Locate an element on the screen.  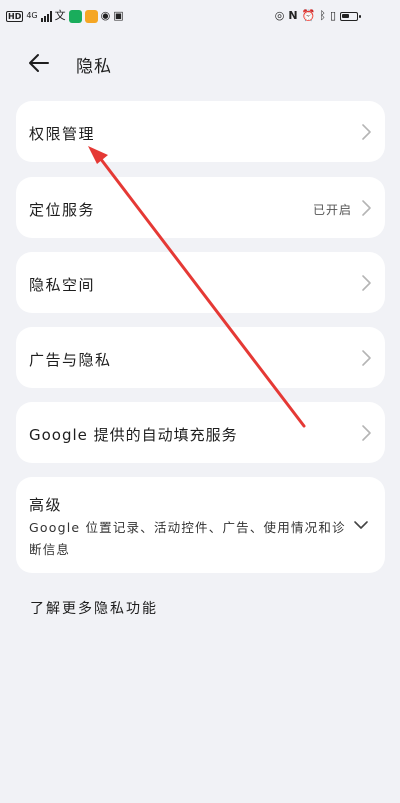
message-app-icon is located at coordinates (75, 16).